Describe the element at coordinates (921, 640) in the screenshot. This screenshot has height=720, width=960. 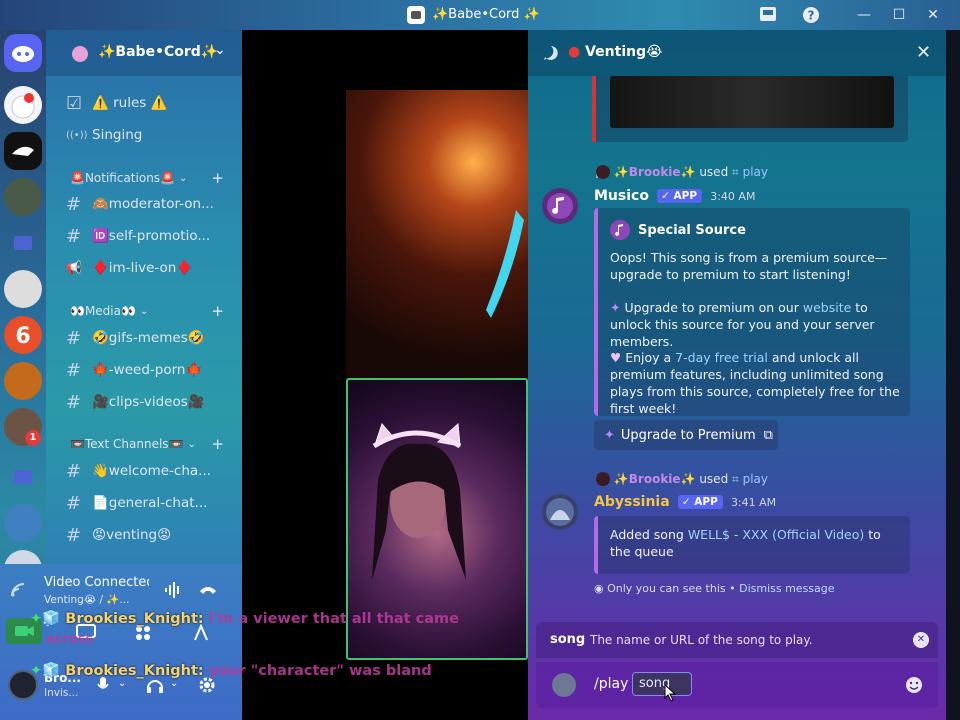
I see `close-hint-icon: ✕` at that location.